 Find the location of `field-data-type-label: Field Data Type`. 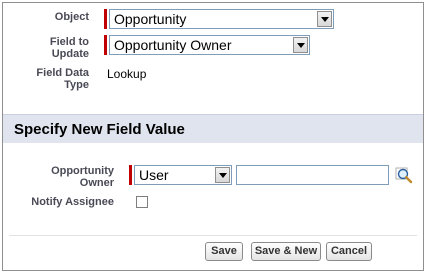

field-data-type-label: Field Data Type is located at coordinates (50, 79).